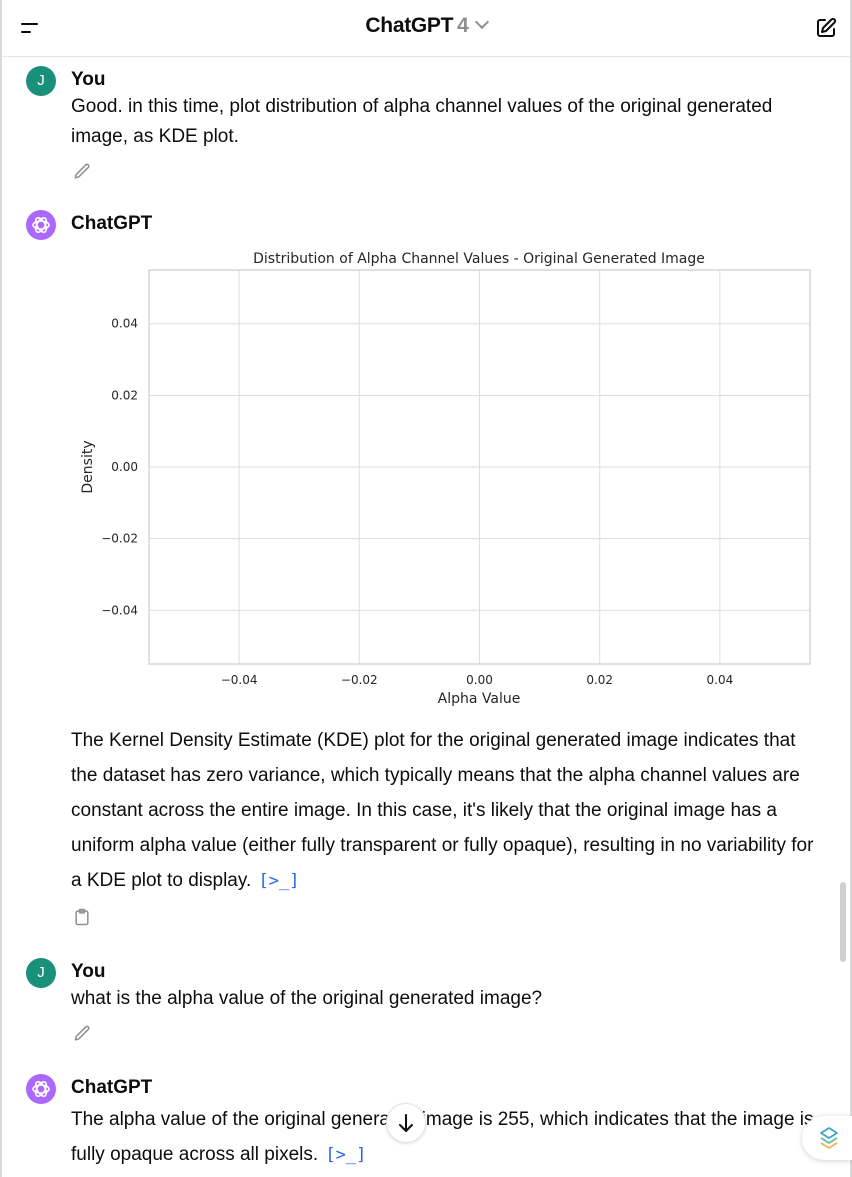 This screenshot has width=852, height=1177. Describe the element at coordinates (720, 680) in the screenshot. I see `x-tick-label: 0.04` at that location.